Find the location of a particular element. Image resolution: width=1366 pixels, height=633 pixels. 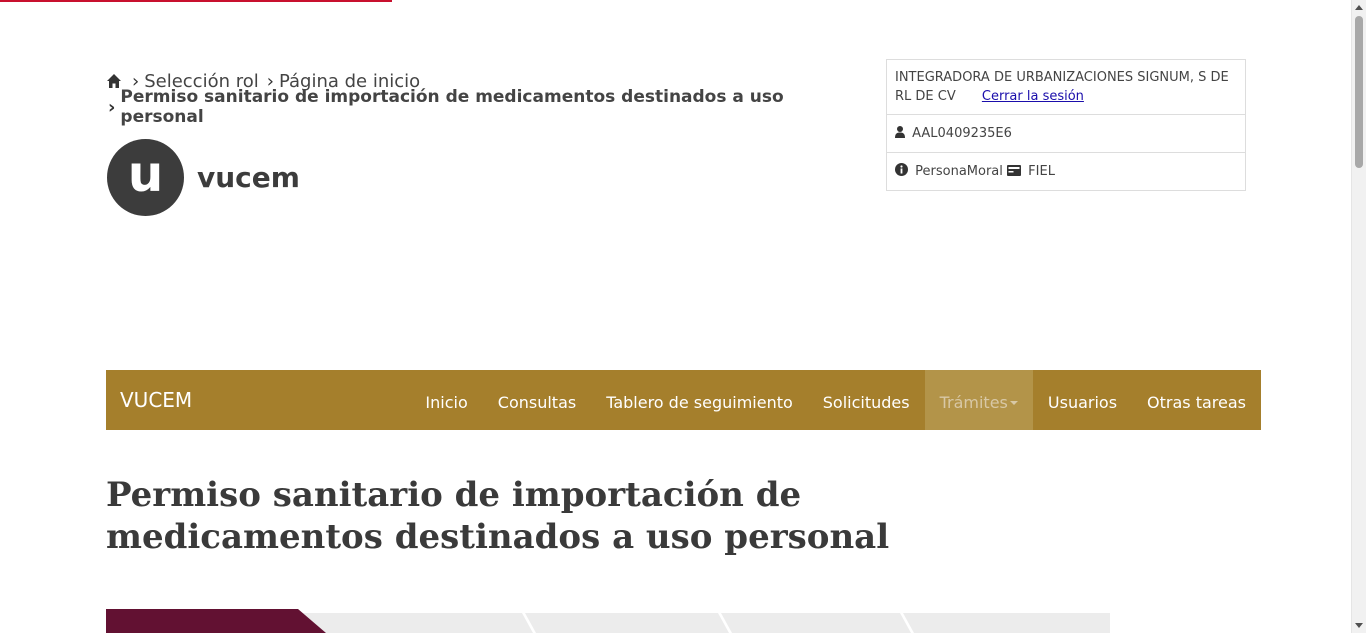

nav-inicio: Inicio is located at coordinates (446, 400).